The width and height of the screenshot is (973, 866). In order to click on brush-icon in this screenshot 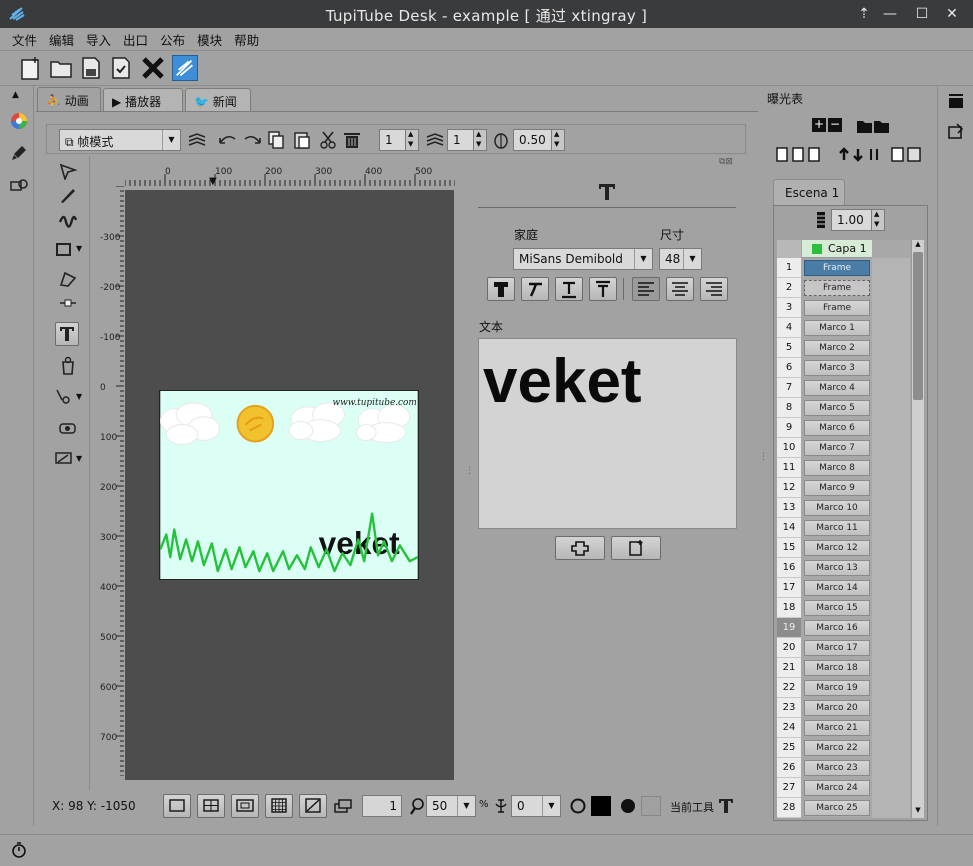, I will do `click(19, 153)`.